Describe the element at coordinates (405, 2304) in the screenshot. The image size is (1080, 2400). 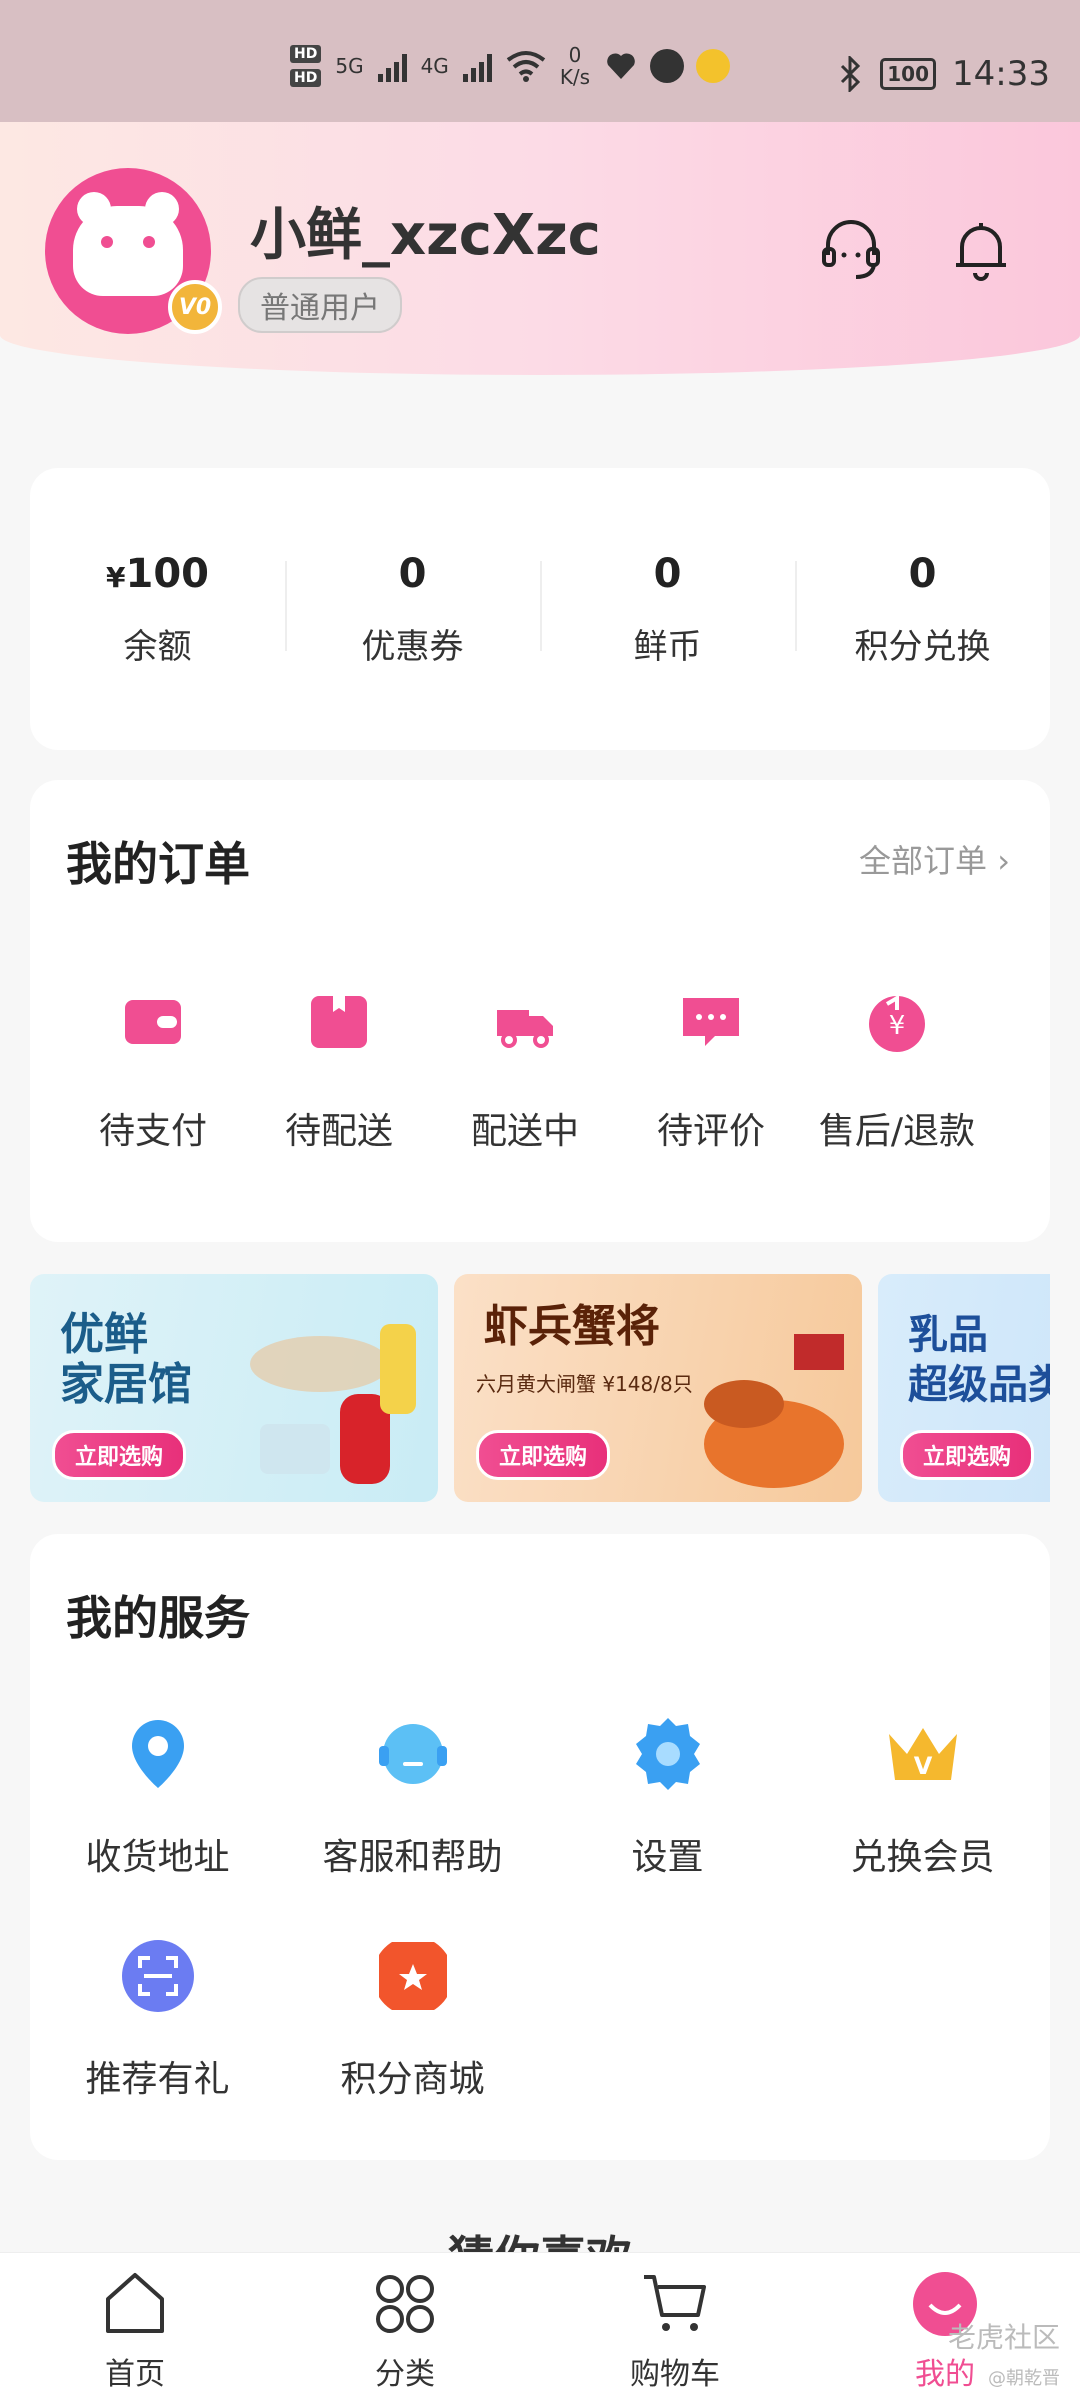
I see `category-icon` at that location.